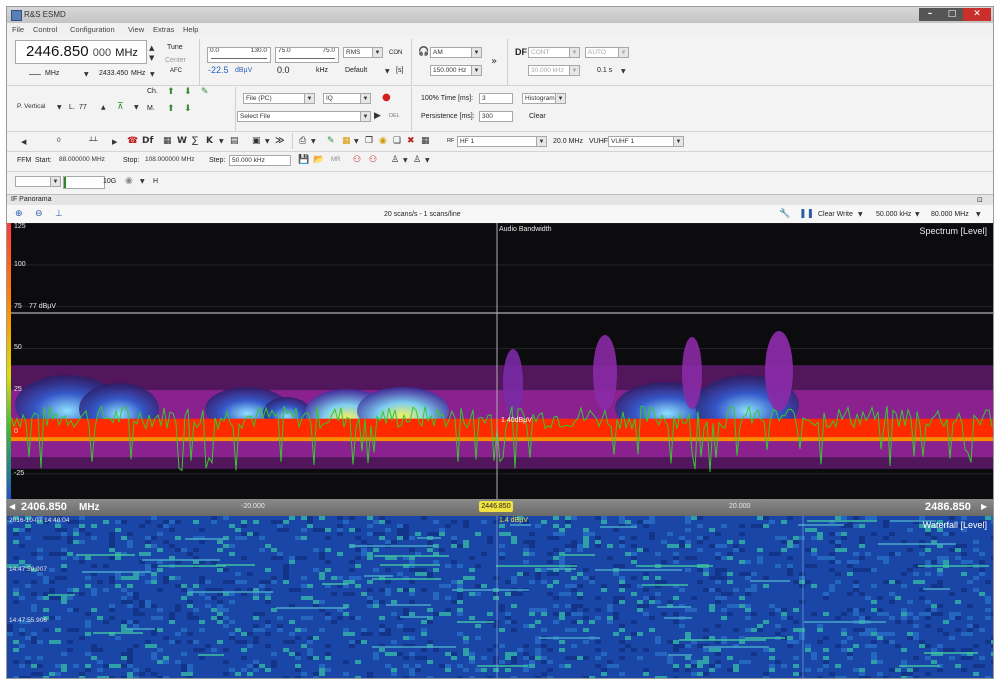 The height and width of the screenshot is (683, 998). Describe the element at coordinates (132, 141) in the screenshot. I see `alarm-icon: ☎` at that location.